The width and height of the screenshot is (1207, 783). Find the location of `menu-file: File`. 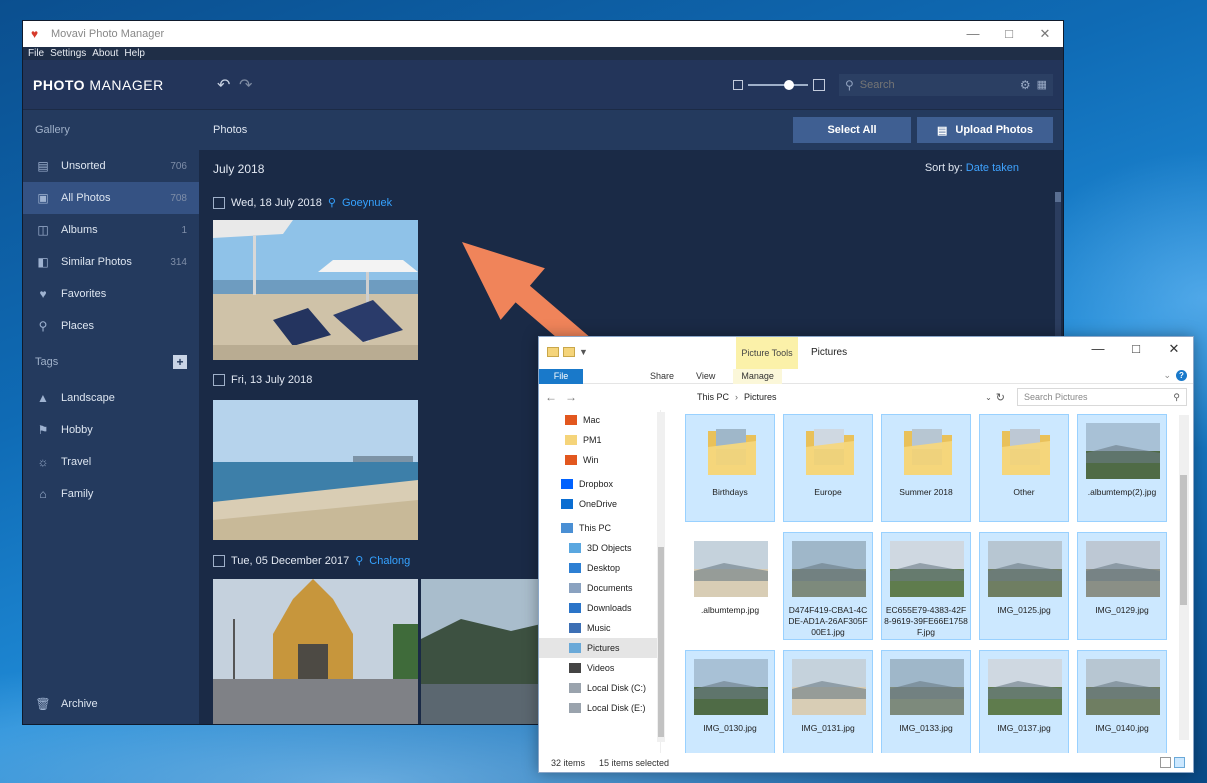

menu-file: File is located at coordinates (36, 53).